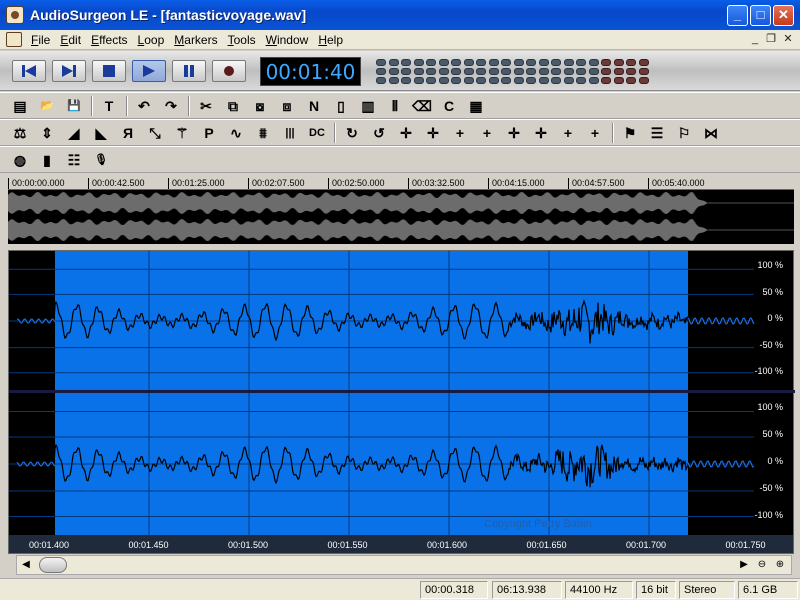  I want to click on scroll-right-button: ▶, so click(744, 565).